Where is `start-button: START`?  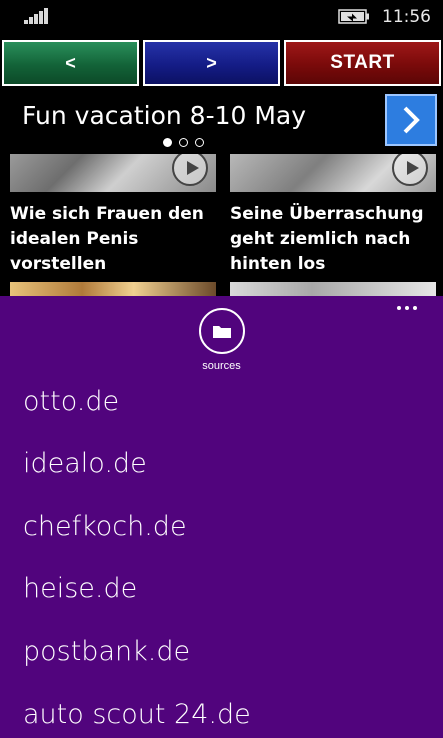
start-button: START is located at coordinates (362, 63).